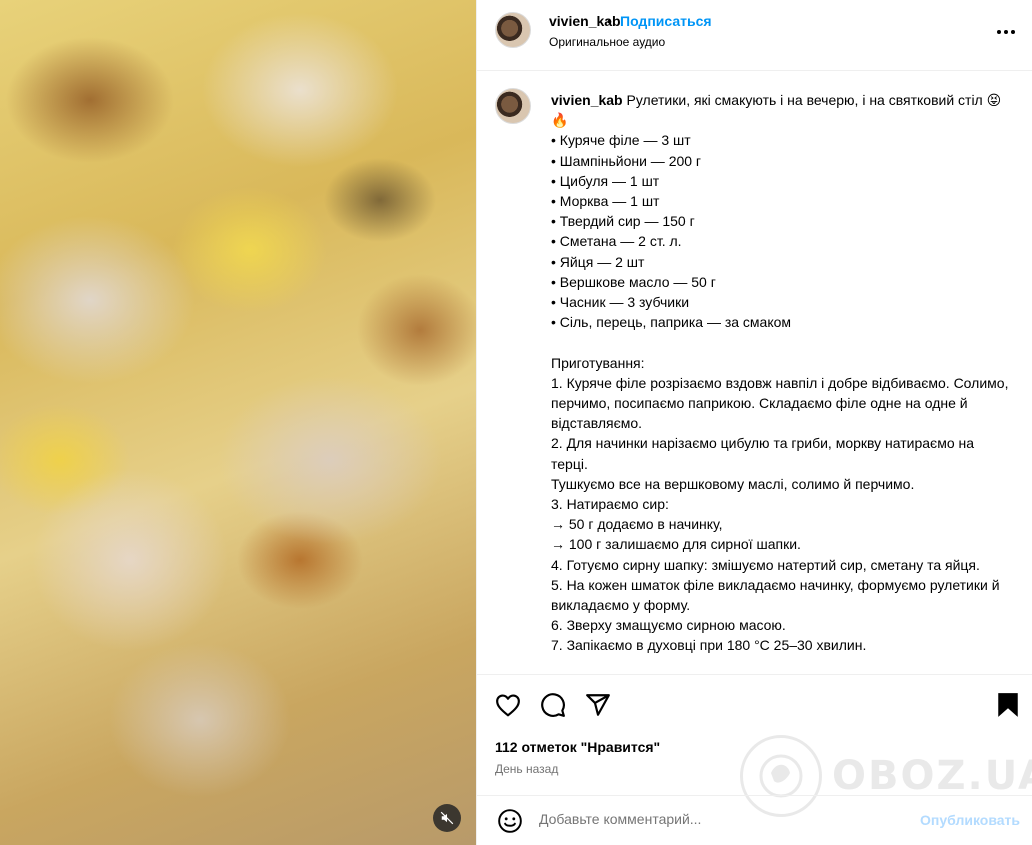 Image resolution: width=1032 pixels, height=845 pixels. I want to click on share-button, so click(598, 705).